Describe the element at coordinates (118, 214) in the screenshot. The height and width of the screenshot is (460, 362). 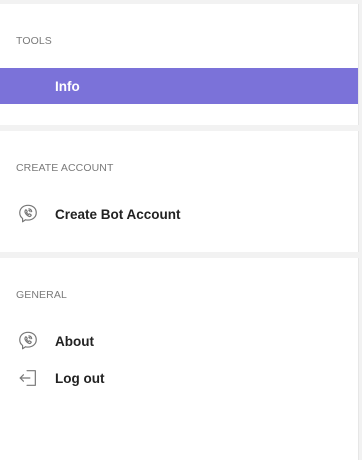
I see `menu-item-label: Create Bot Account` at that location.